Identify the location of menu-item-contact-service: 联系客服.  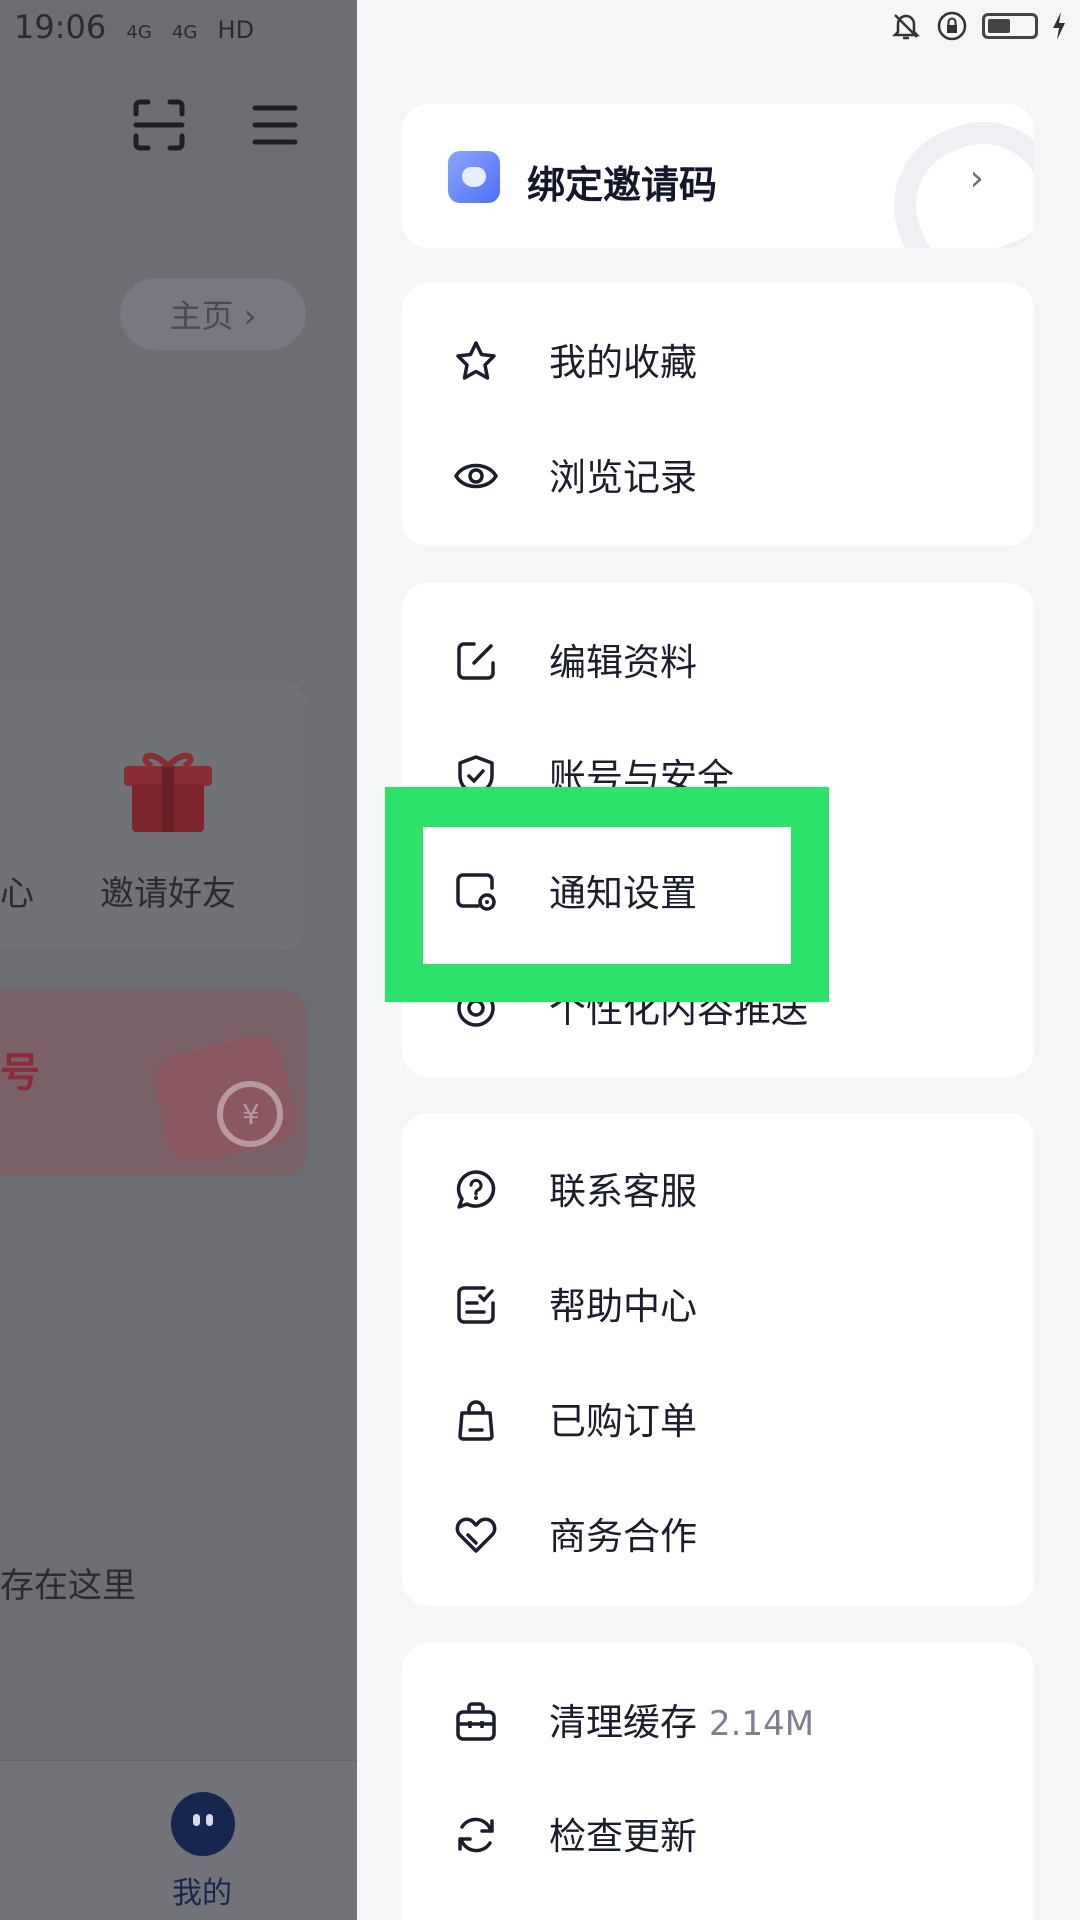
(718, 1188).